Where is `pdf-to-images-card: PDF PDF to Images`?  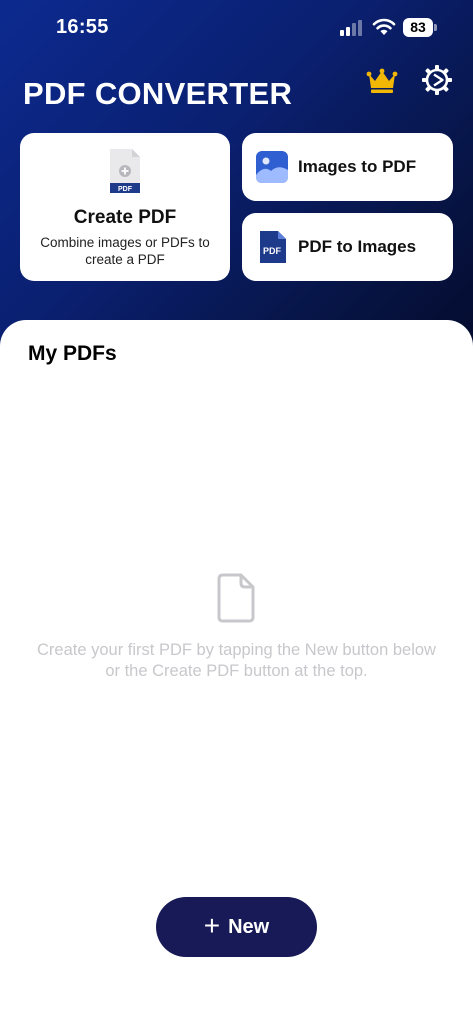 pdf-to-images-card: PDF PDF to Images is located at coordinates (347, 247).